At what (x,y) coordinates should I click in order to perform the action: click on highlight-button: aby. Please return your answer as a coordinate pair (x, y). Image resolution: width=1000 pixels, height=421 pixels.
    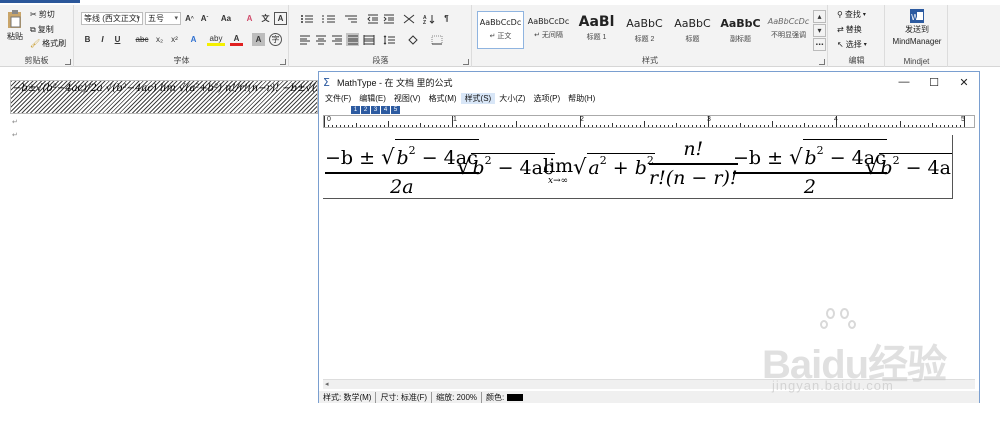
    Looking at the image, I should click on (216, 39).